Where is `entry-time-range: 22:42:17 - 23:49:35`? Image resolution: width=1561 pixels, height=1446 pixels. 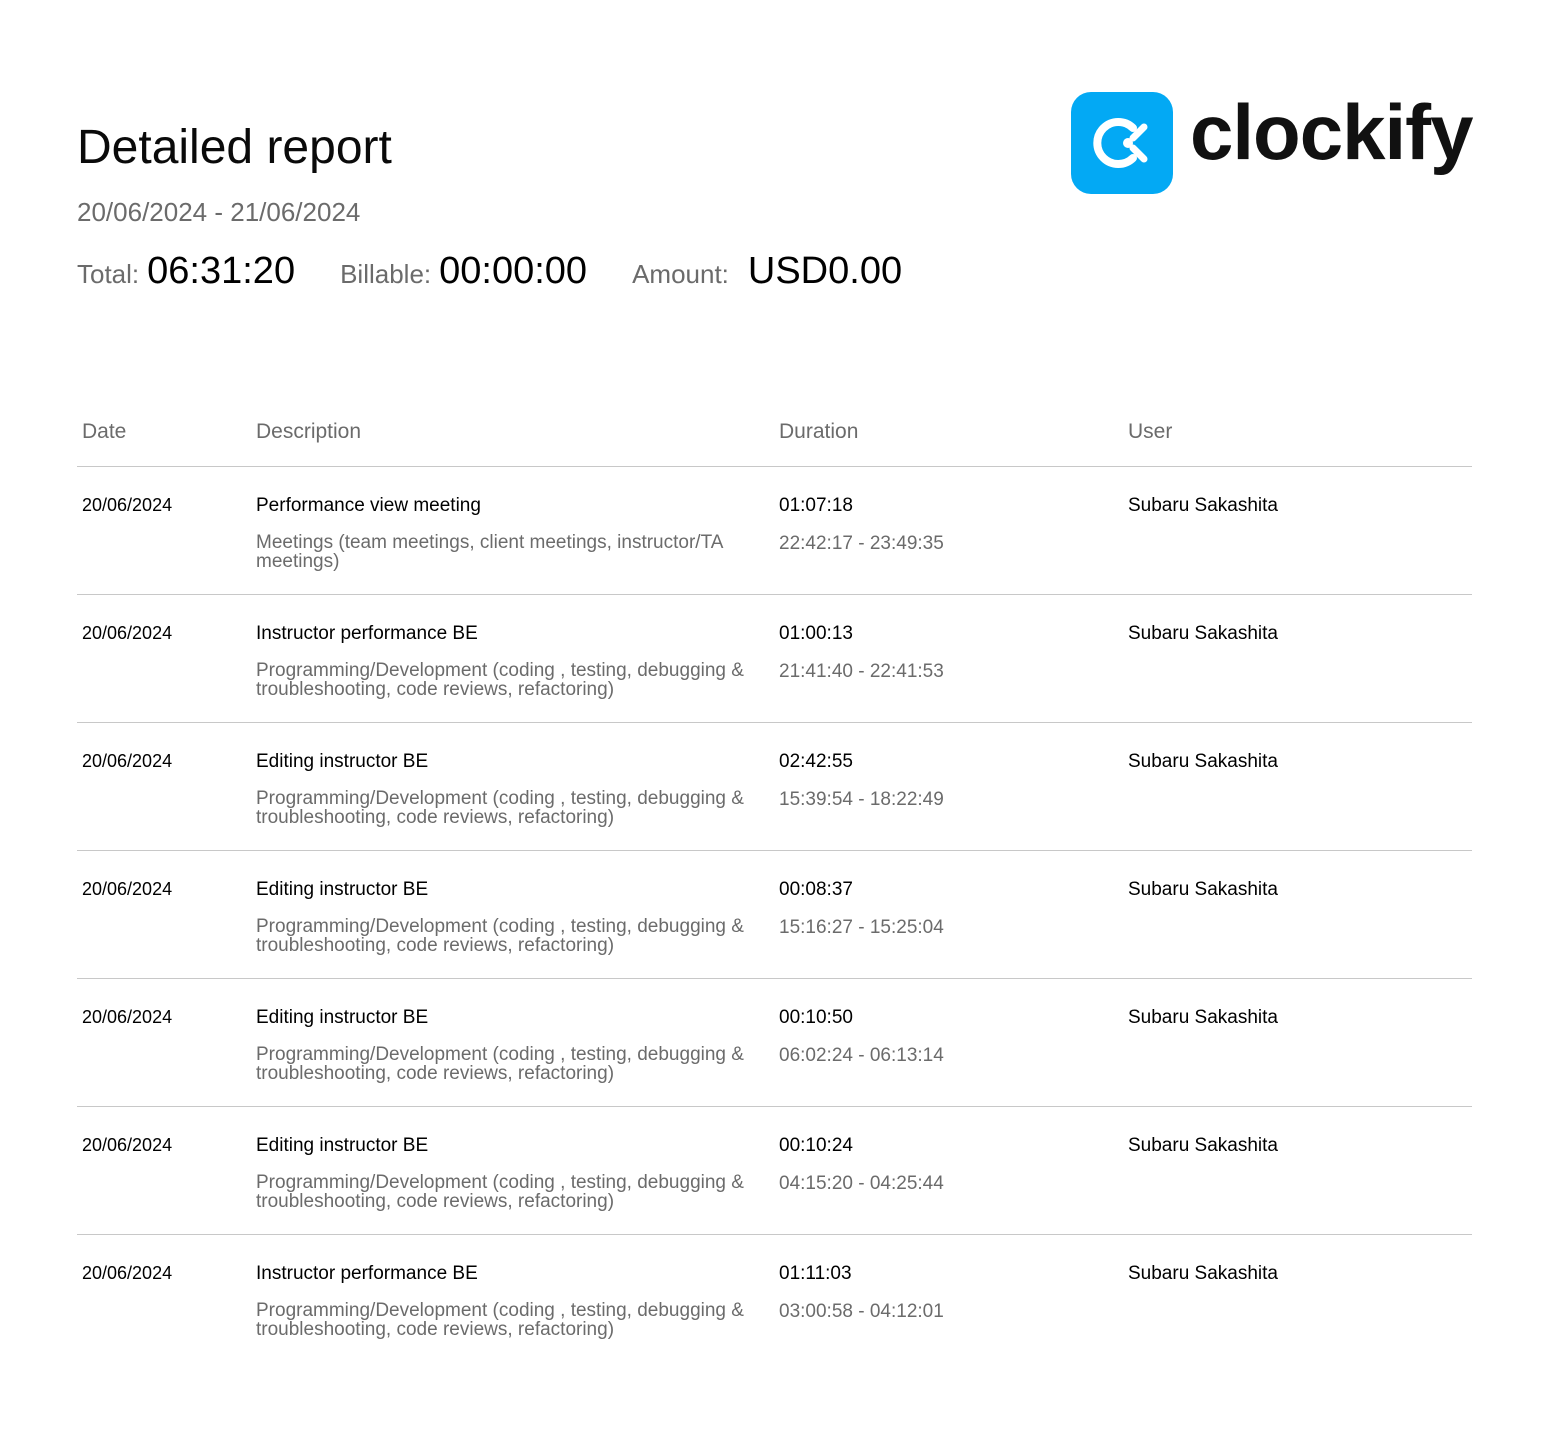 entry-time-range: 22:42:17 - 23:49:35 is located at coordinates (861, 543).